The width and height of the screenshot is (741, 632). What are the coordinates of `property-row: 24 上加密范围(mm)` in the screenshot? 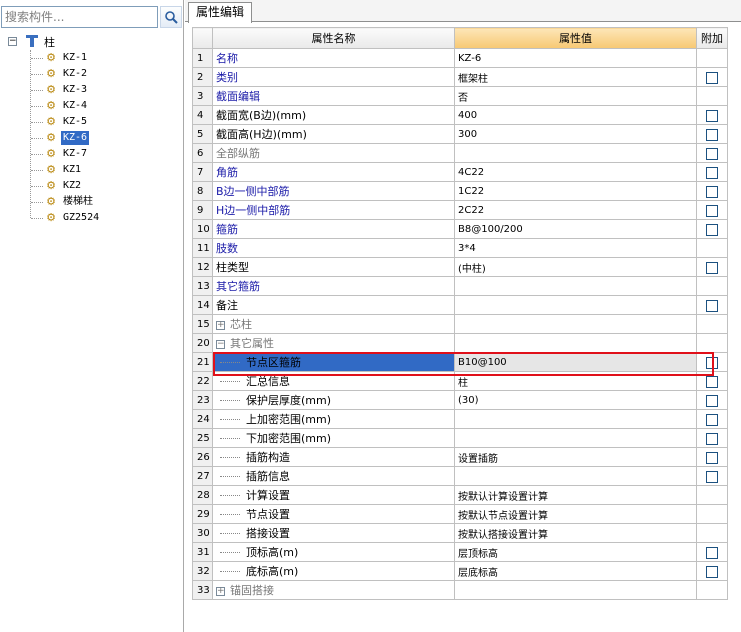 It's located at (460, 419).